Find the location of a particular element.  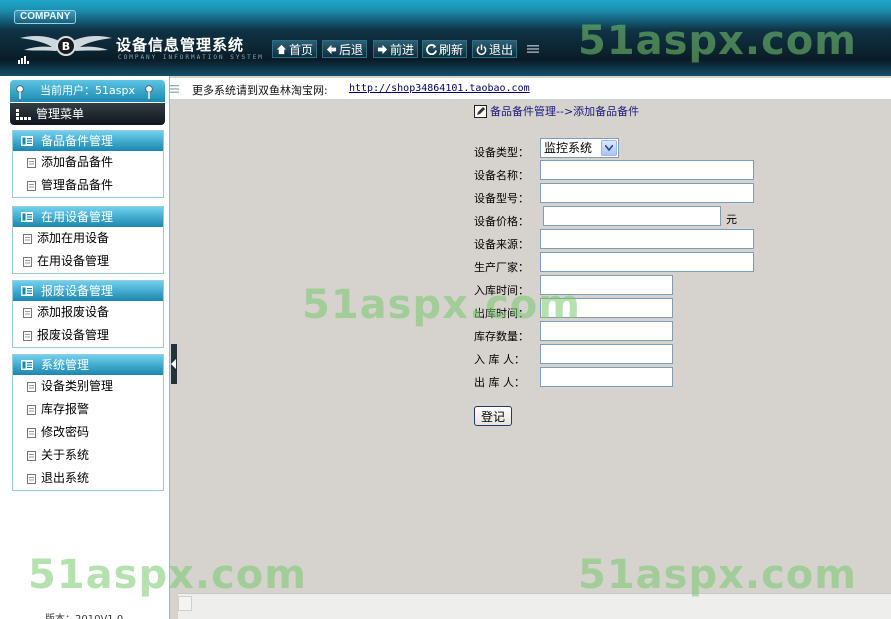

shop-link: http://shop34864101.taobao.com is located at coordinates (439, 88).